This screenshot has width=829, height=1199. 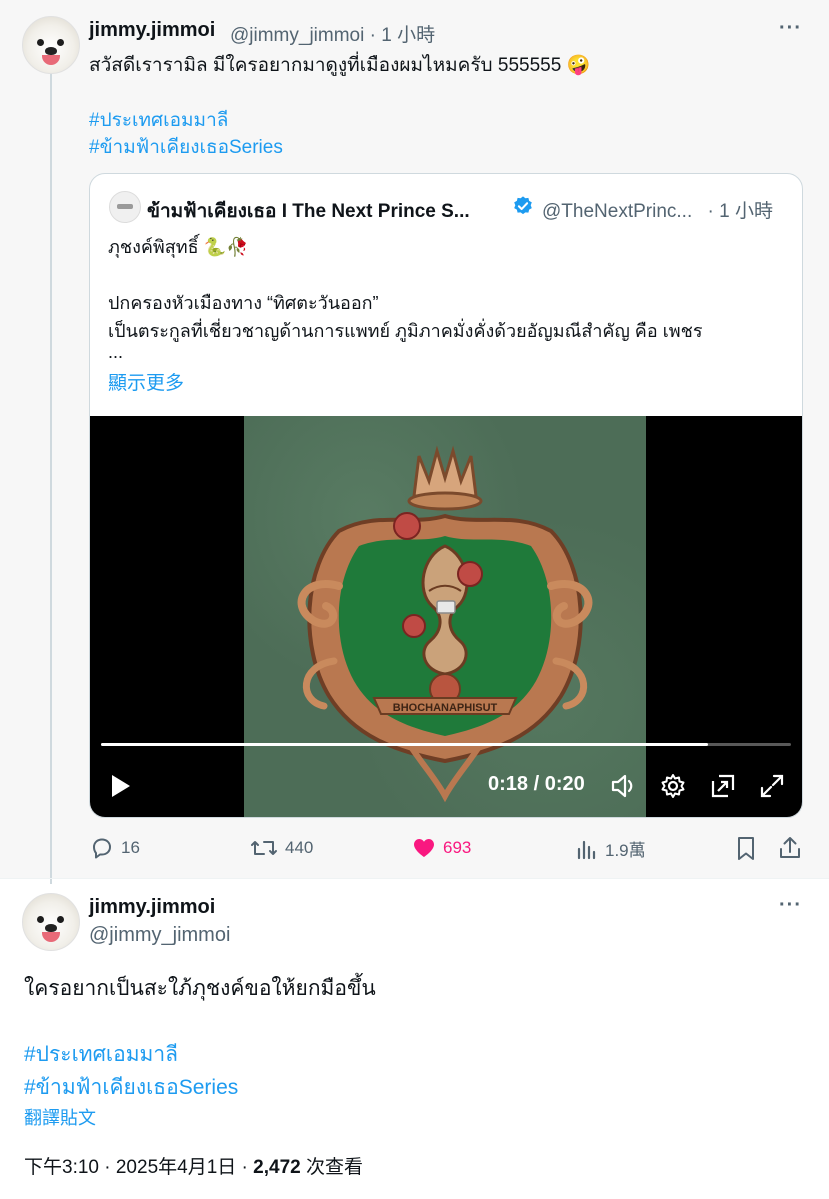 I want to click on tweet-text: ใครอยากเป็นสะใภ้ภุชงค์ขอให้ยกมือขึ้น, so click(x=200, y=988).